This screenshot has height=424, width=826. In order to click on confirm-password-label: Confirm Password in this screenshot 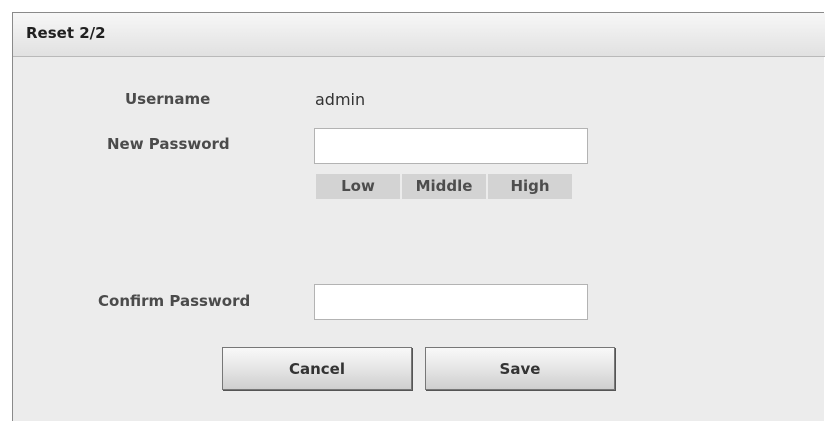, I will do `click(174, 301)`.